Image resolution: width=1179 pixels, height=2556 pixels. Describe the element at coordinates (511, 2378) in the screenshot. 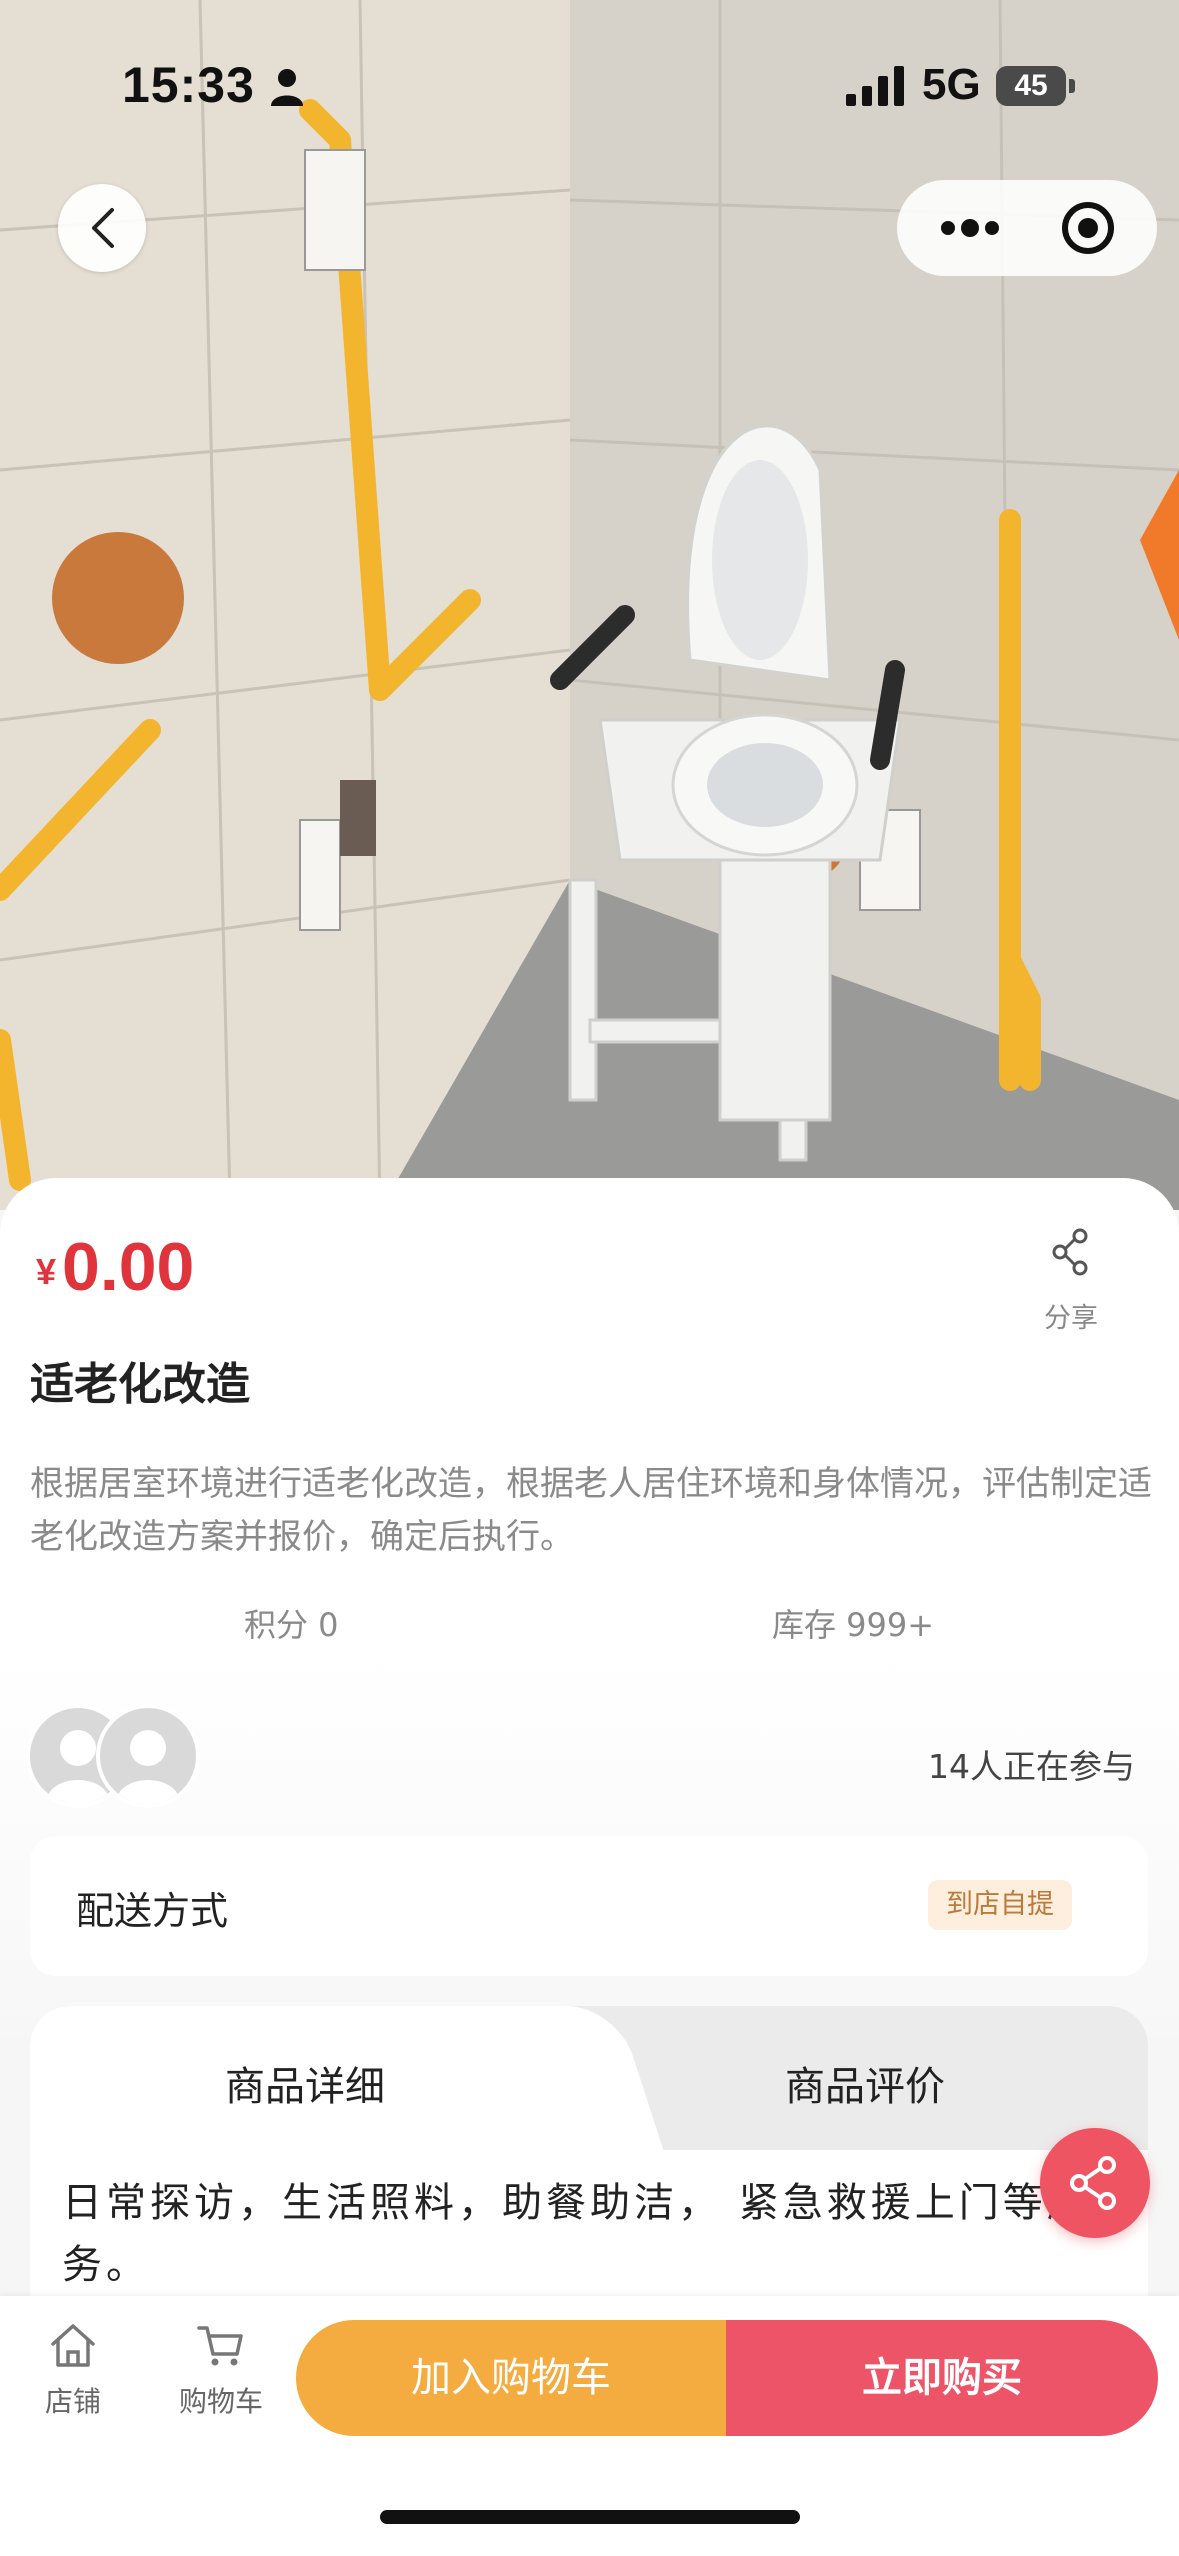

I see `add-to-cart-button: 加入购物车` at that location.